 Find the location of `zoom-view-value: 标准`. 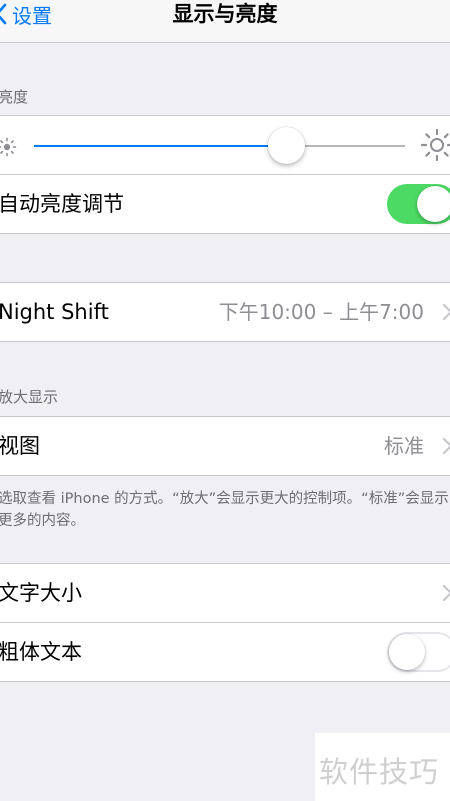

zoom-view-value: 标准 is located at coordinates (404, 446).